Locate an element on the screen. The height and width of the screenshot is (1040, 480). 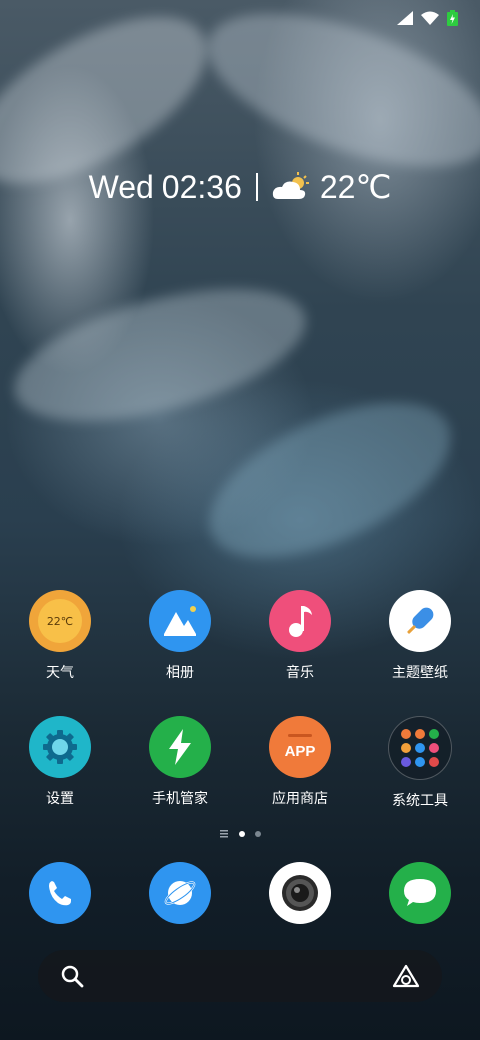
clock-weather-widget: Wed 02:36 22℃ is located at coordinates (240, 187).